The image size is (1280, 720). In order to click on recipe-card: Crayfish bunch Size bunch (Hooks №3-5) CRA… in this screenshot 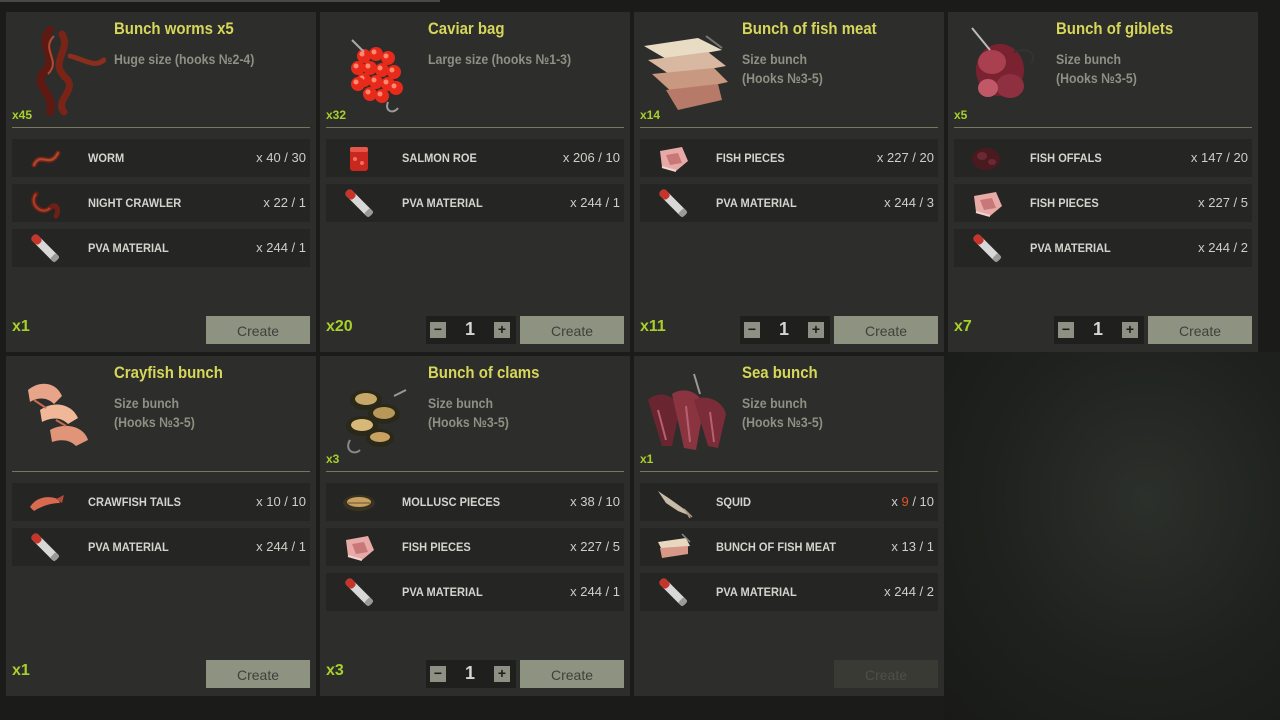, I will do `click(161, 526)`.